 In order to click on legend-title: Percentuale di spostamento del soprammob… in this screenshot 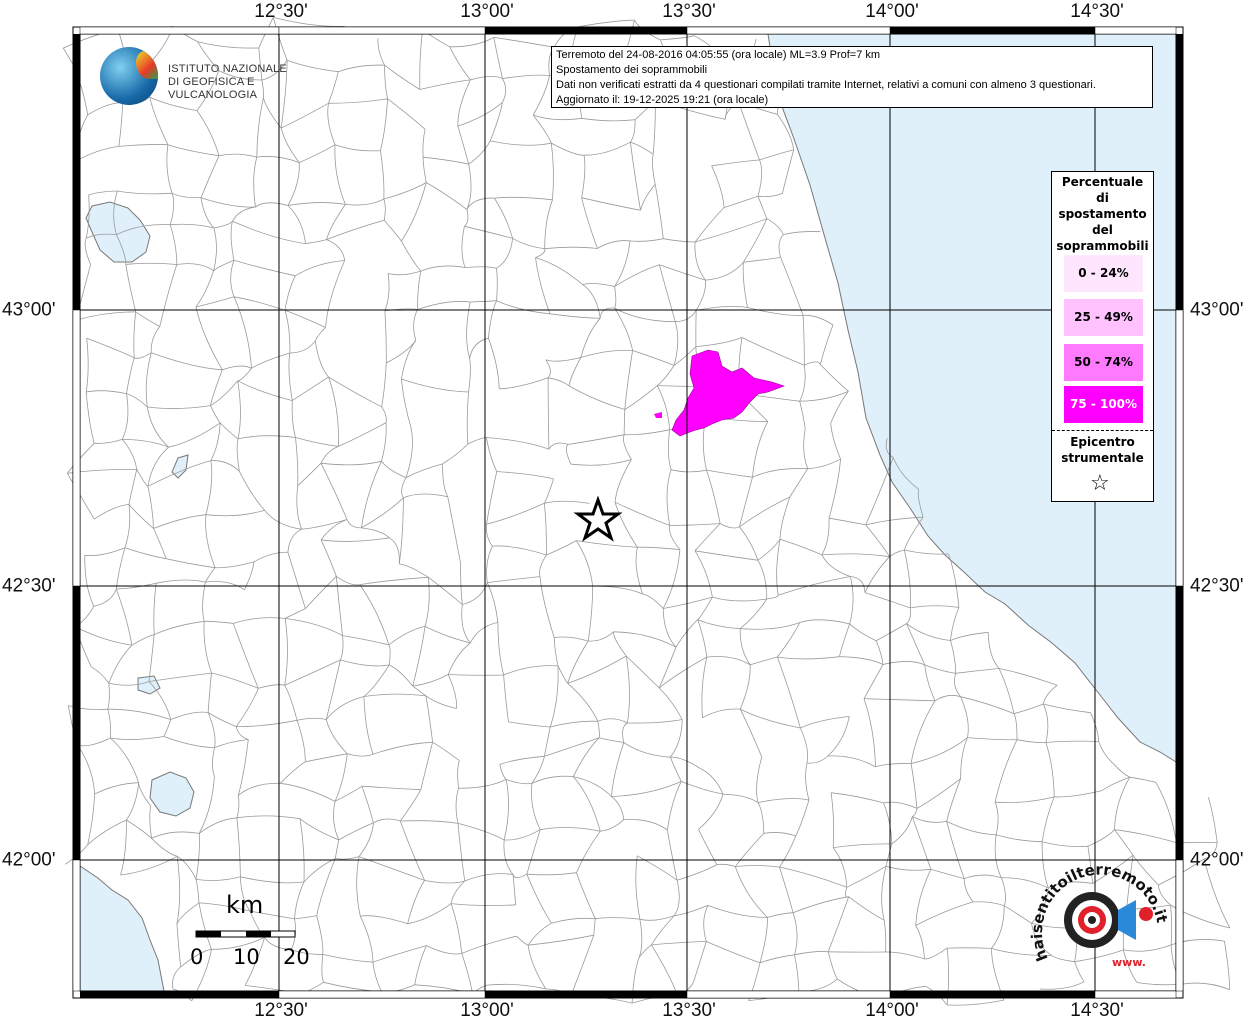, I will do `click(1102, 214)`.